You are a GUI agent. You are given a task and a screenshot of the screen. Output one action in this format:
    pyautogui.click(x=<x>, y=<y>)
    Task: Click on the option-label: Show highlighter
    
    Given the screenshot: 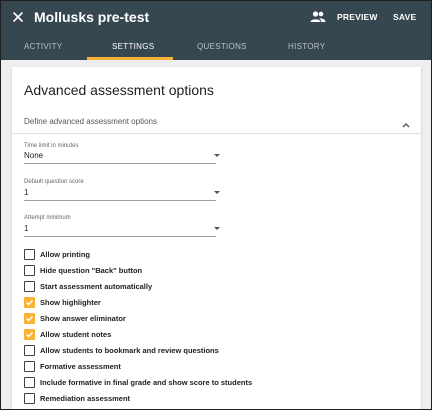 What is the action you would take?
    pyautogui.click(x=70, y=302)
    